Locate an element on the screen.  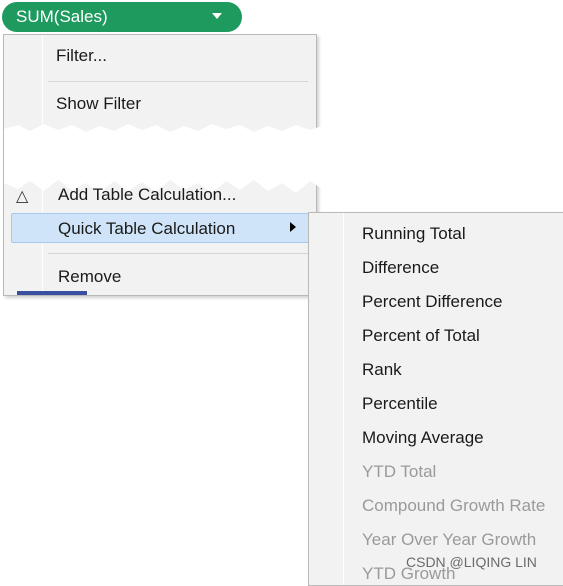
pill-label: SUM(Sales) is located at coordinates (62, 16).